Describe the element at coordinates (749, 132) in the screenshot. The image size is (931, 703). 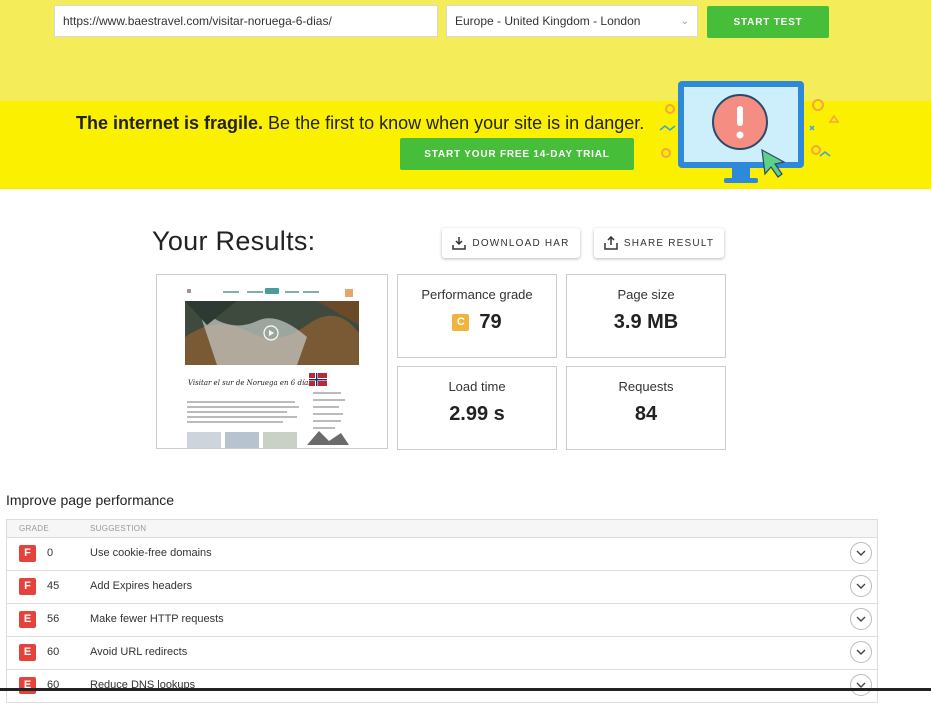
I see `monitor-alert-illustration` at that location.